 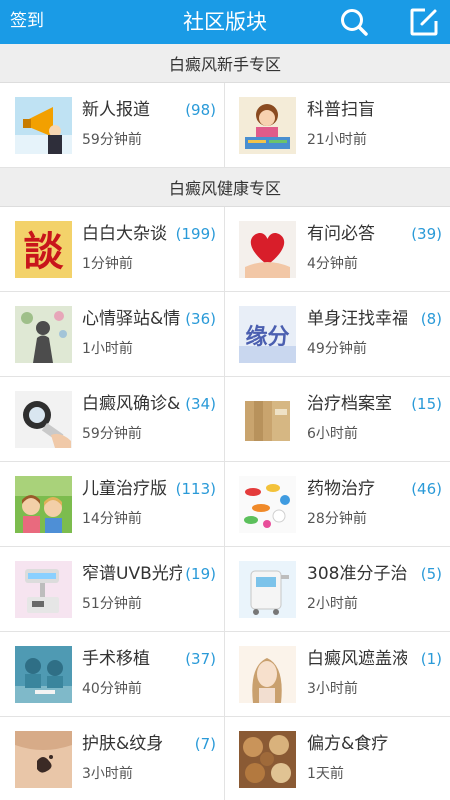 What do you see at coordinates (205, 744) in the screenshot?
I see `post-count: (7)` at bounding box center [205, 744].